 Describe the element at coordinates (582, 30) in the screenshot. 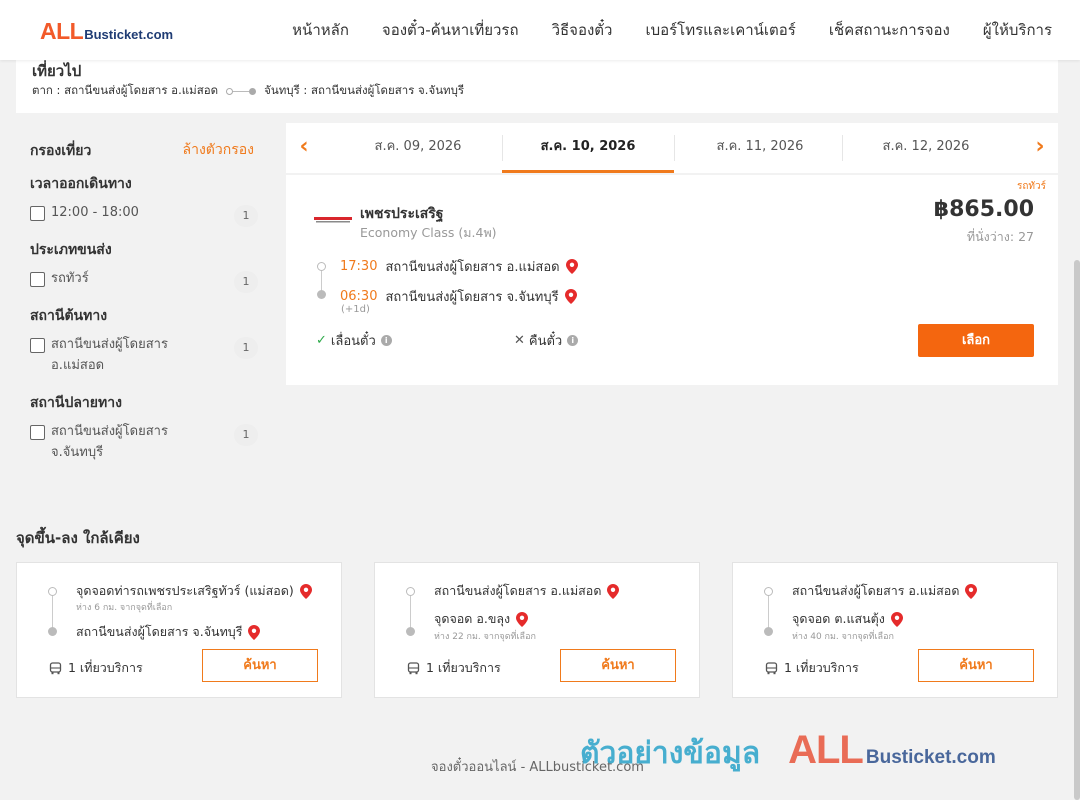

I see `nav-how-to-book: วิธีจองตั๋ว` at that location.